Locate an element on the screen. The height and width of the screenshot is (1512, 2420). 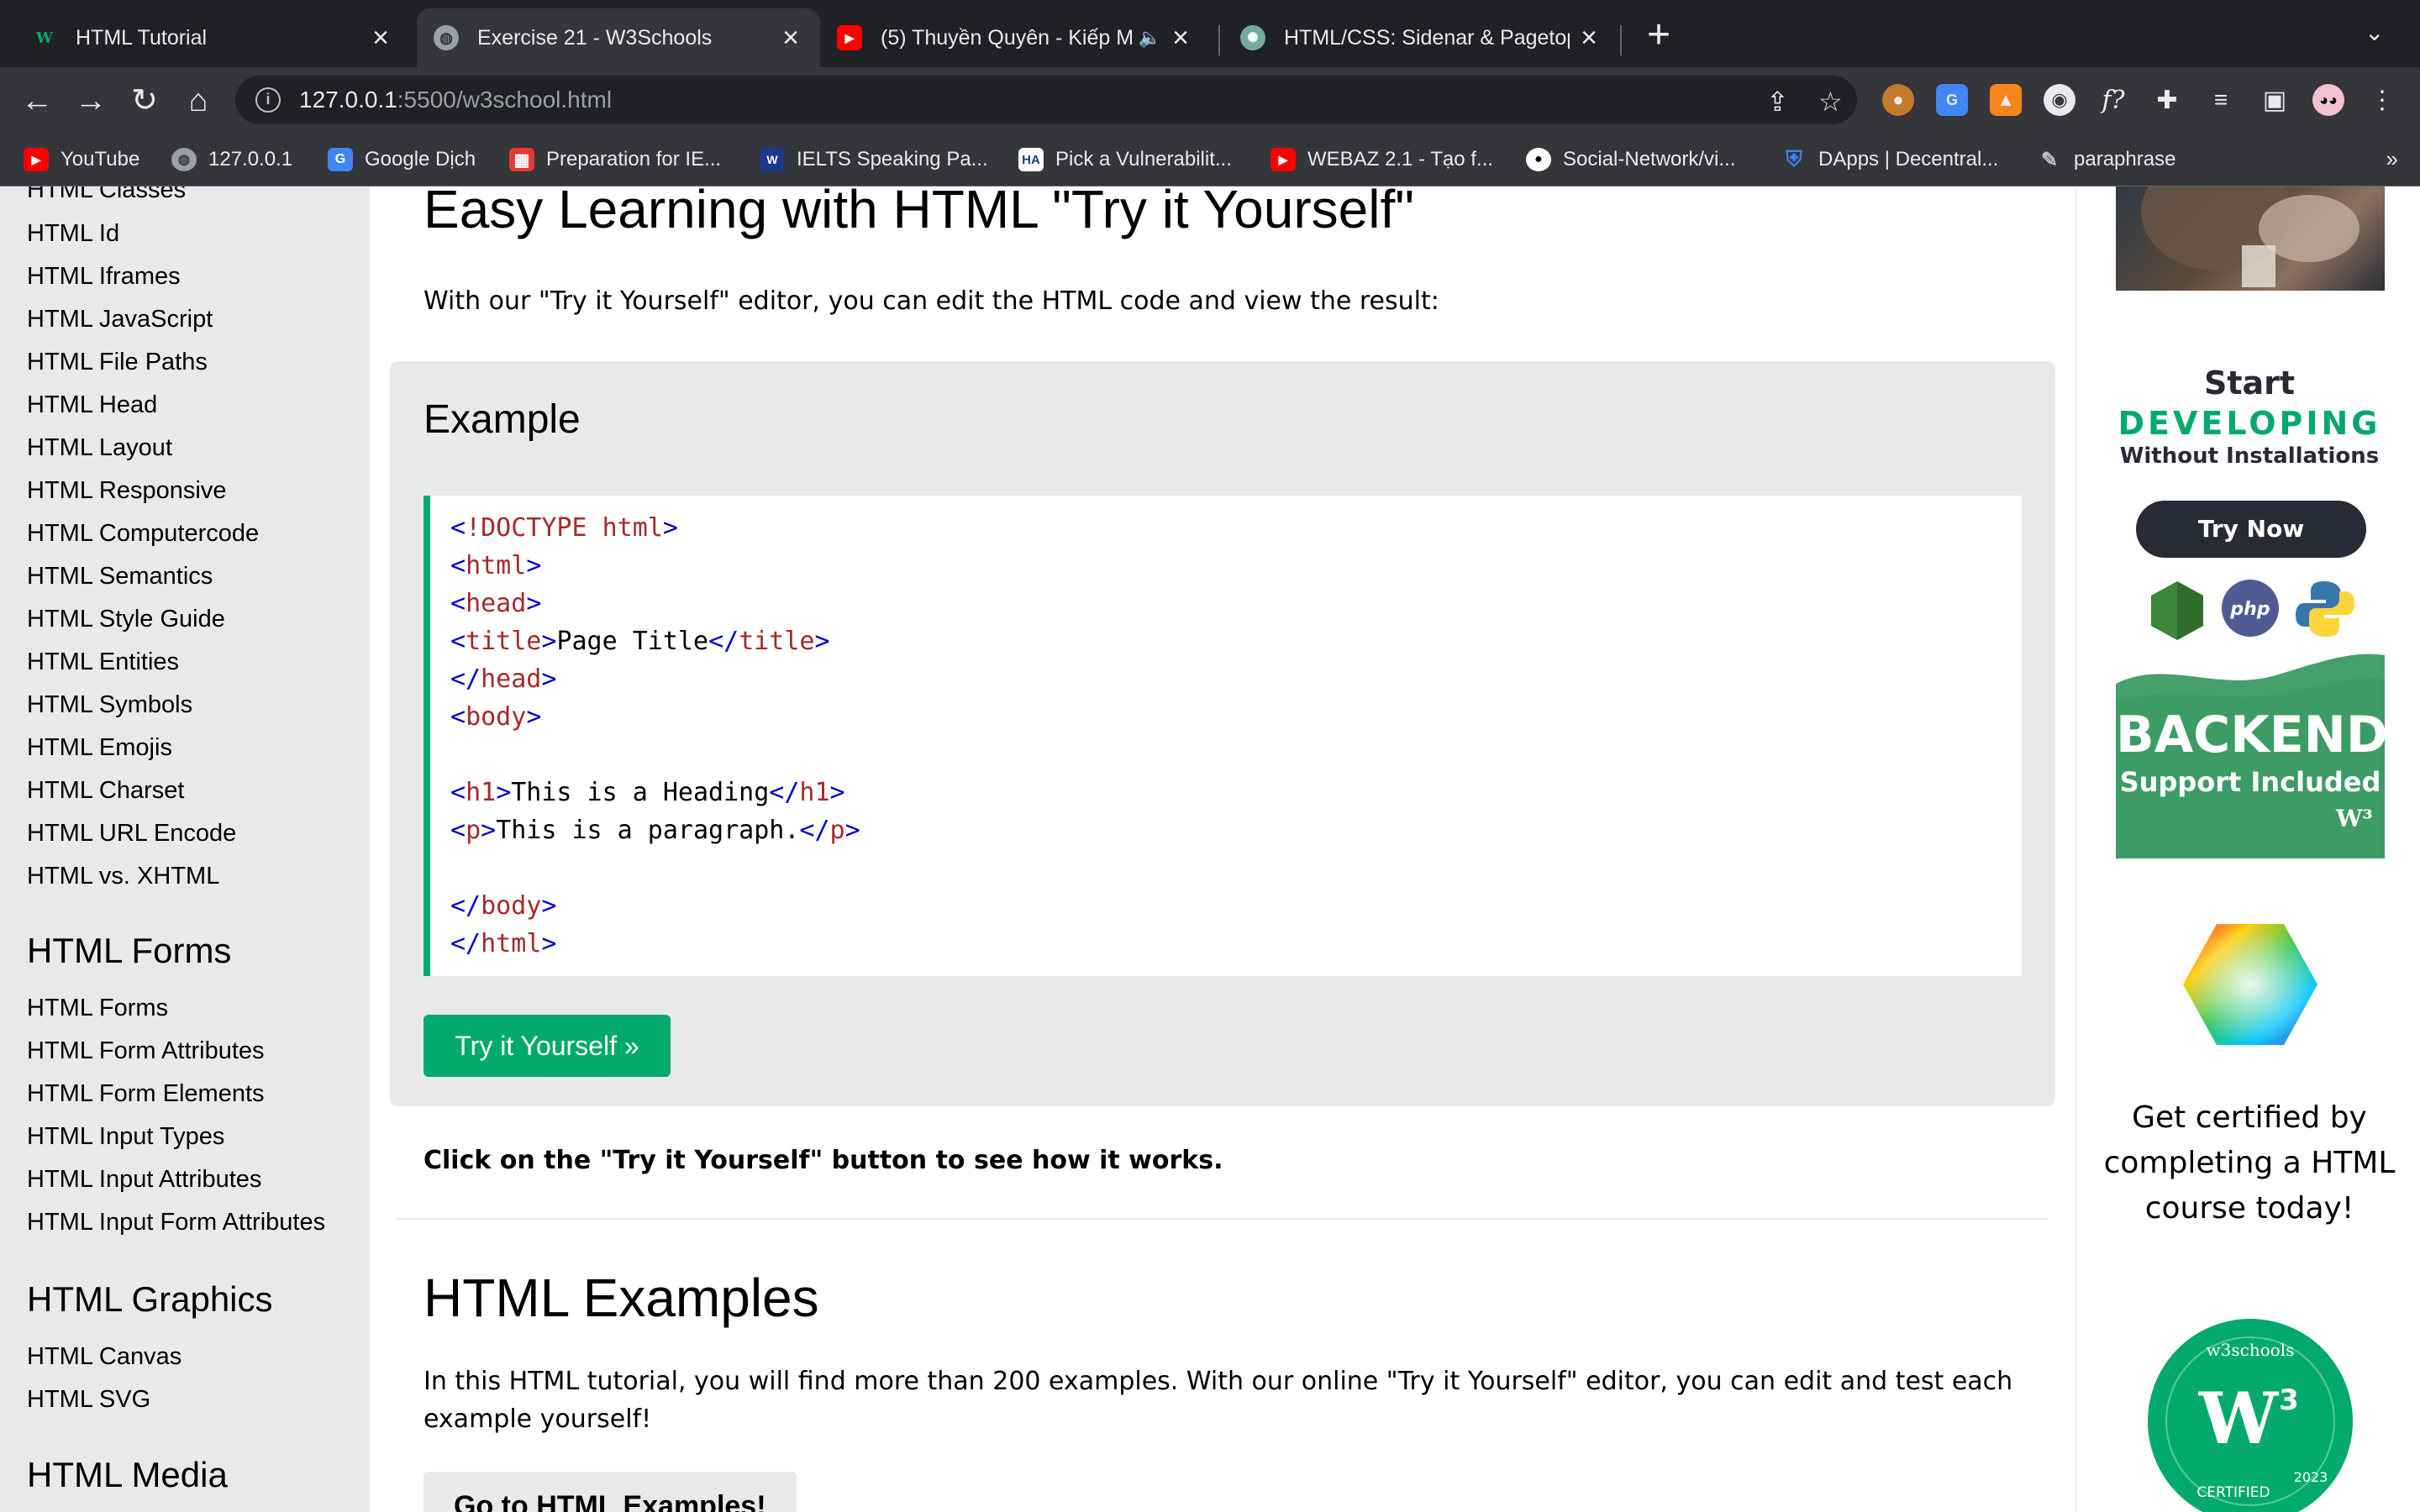
certification-badge: w3schools W 3 CERTIFIED 2023 is located at coordinates (2250, 1414).